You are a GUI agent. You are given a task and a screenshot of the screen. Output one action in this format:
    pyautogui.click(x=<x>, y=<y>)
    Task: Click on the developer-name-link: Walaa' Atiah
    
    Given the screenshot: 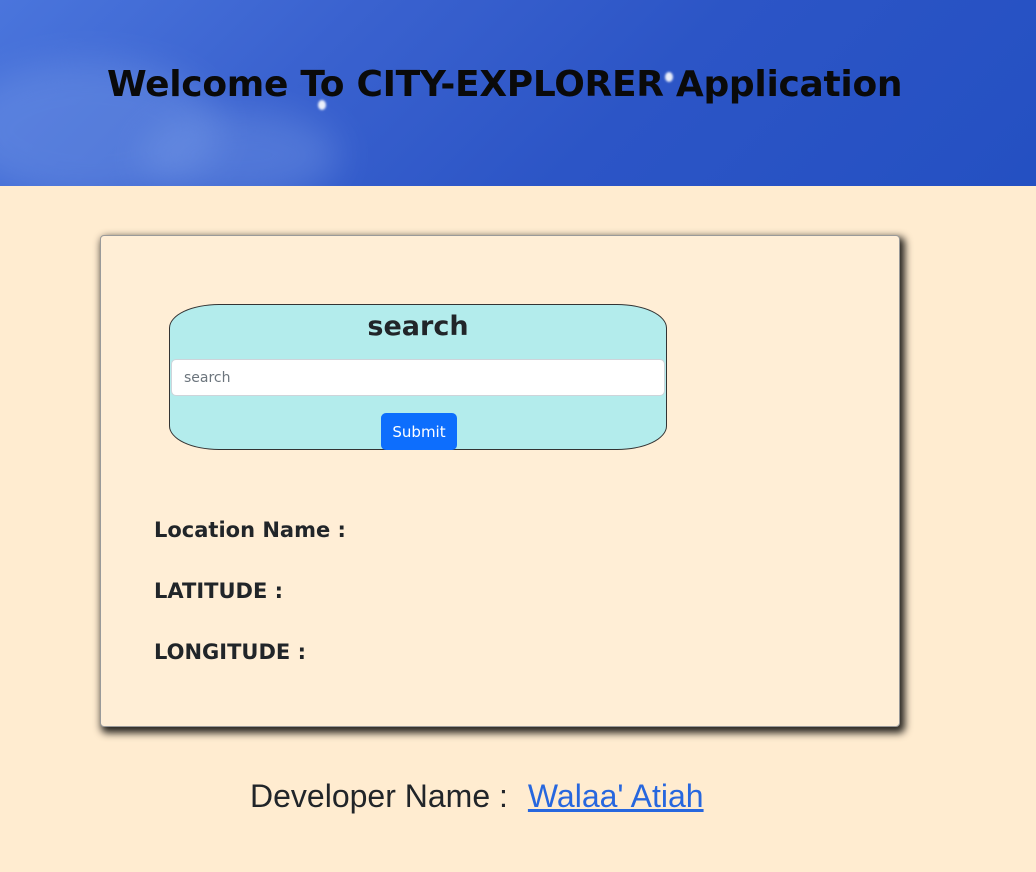 What is the action you would take?
    pyautogui.click(x=616, y=796)
    